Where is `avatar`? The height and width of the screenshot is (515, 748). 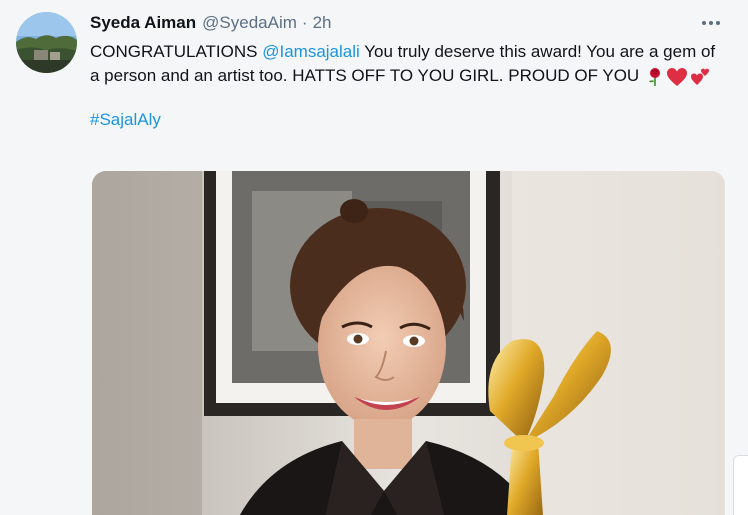 avatar is located at coordinates (46, 42).